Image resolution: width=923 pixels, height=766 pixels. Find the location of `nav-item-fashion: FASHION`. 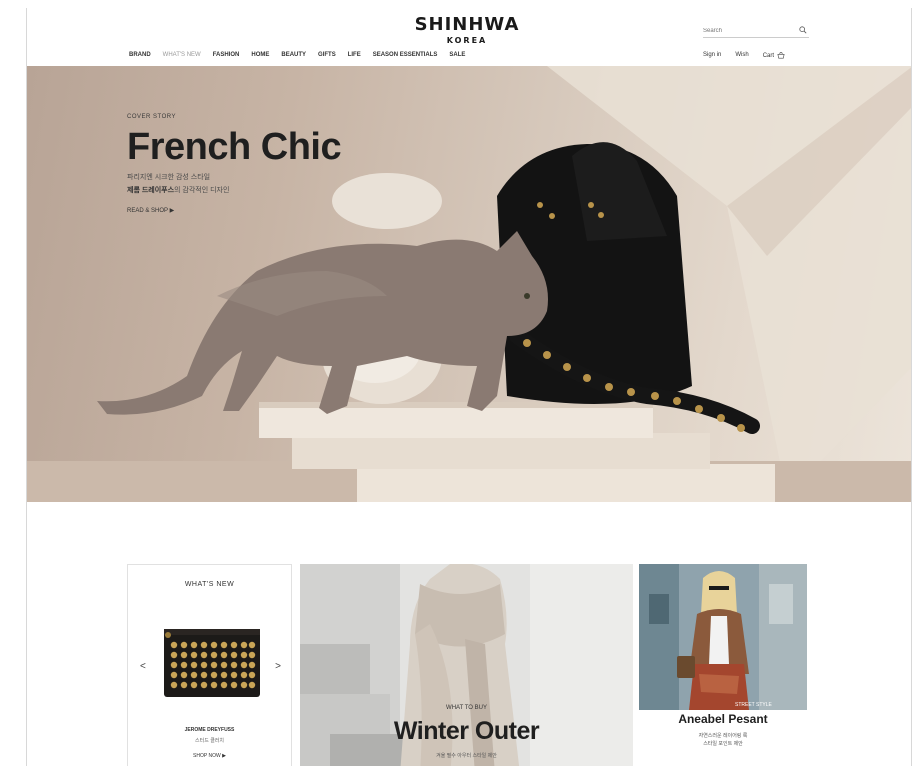

nav-item-fashion: FASHION is located at coordinates (226, 55).